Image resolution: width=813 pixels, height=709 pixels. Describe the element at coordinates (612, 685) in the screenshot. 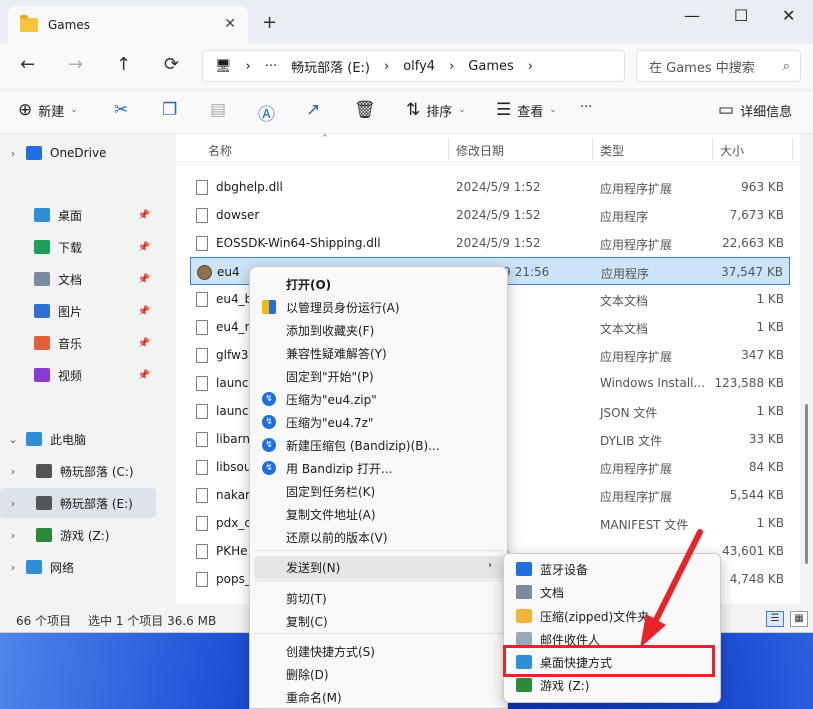

I see `send-to-item: 游戏 (Z:)` at that location.